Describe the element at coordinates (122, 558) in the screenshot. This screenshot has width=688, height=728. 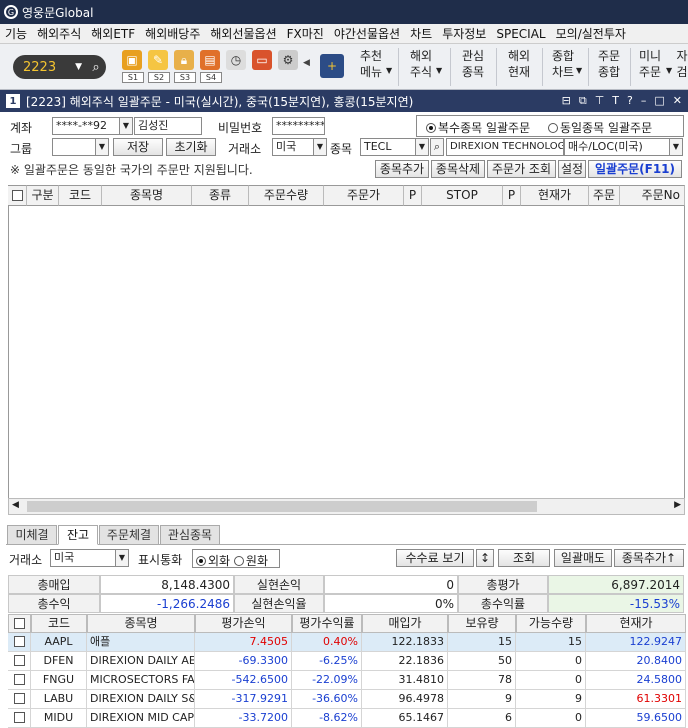
I see `balance-exchange-dropdown-icon: ▼` at that location.